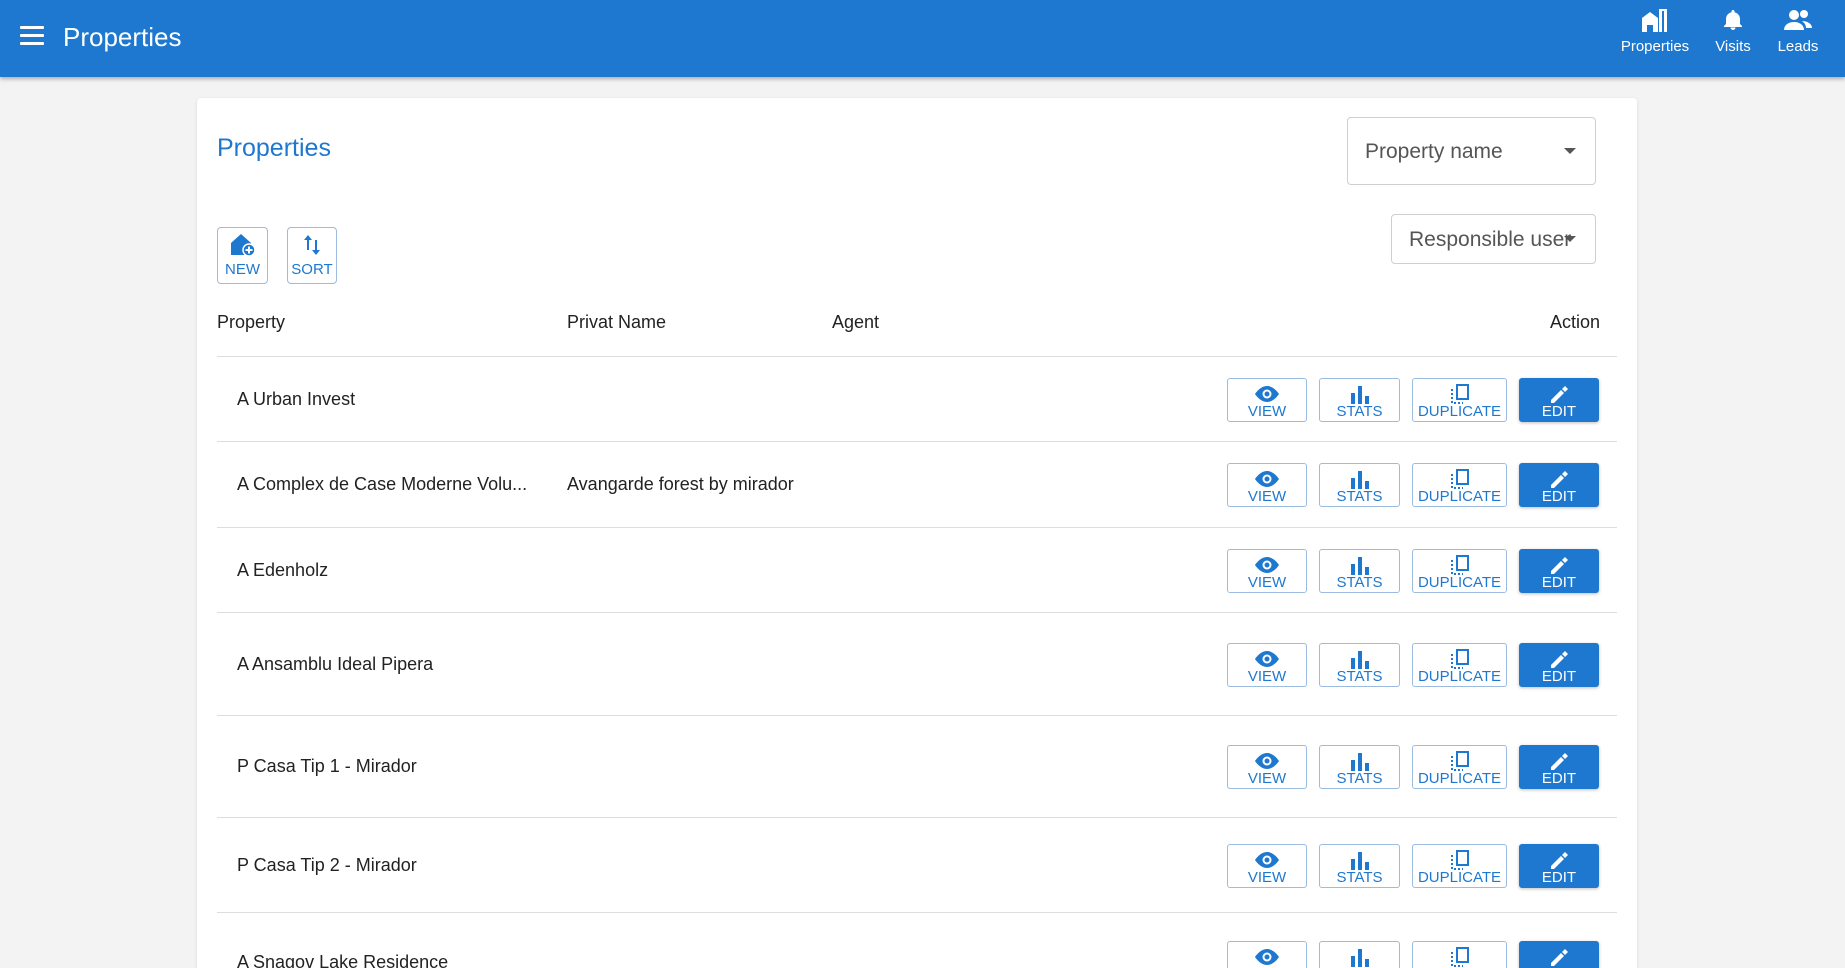 Image resolution: width=1845 pixels, height=968 pixels. Describe the element at coordinates (1654, 20) in the screenshot. I see `buildings-icon` at that location.